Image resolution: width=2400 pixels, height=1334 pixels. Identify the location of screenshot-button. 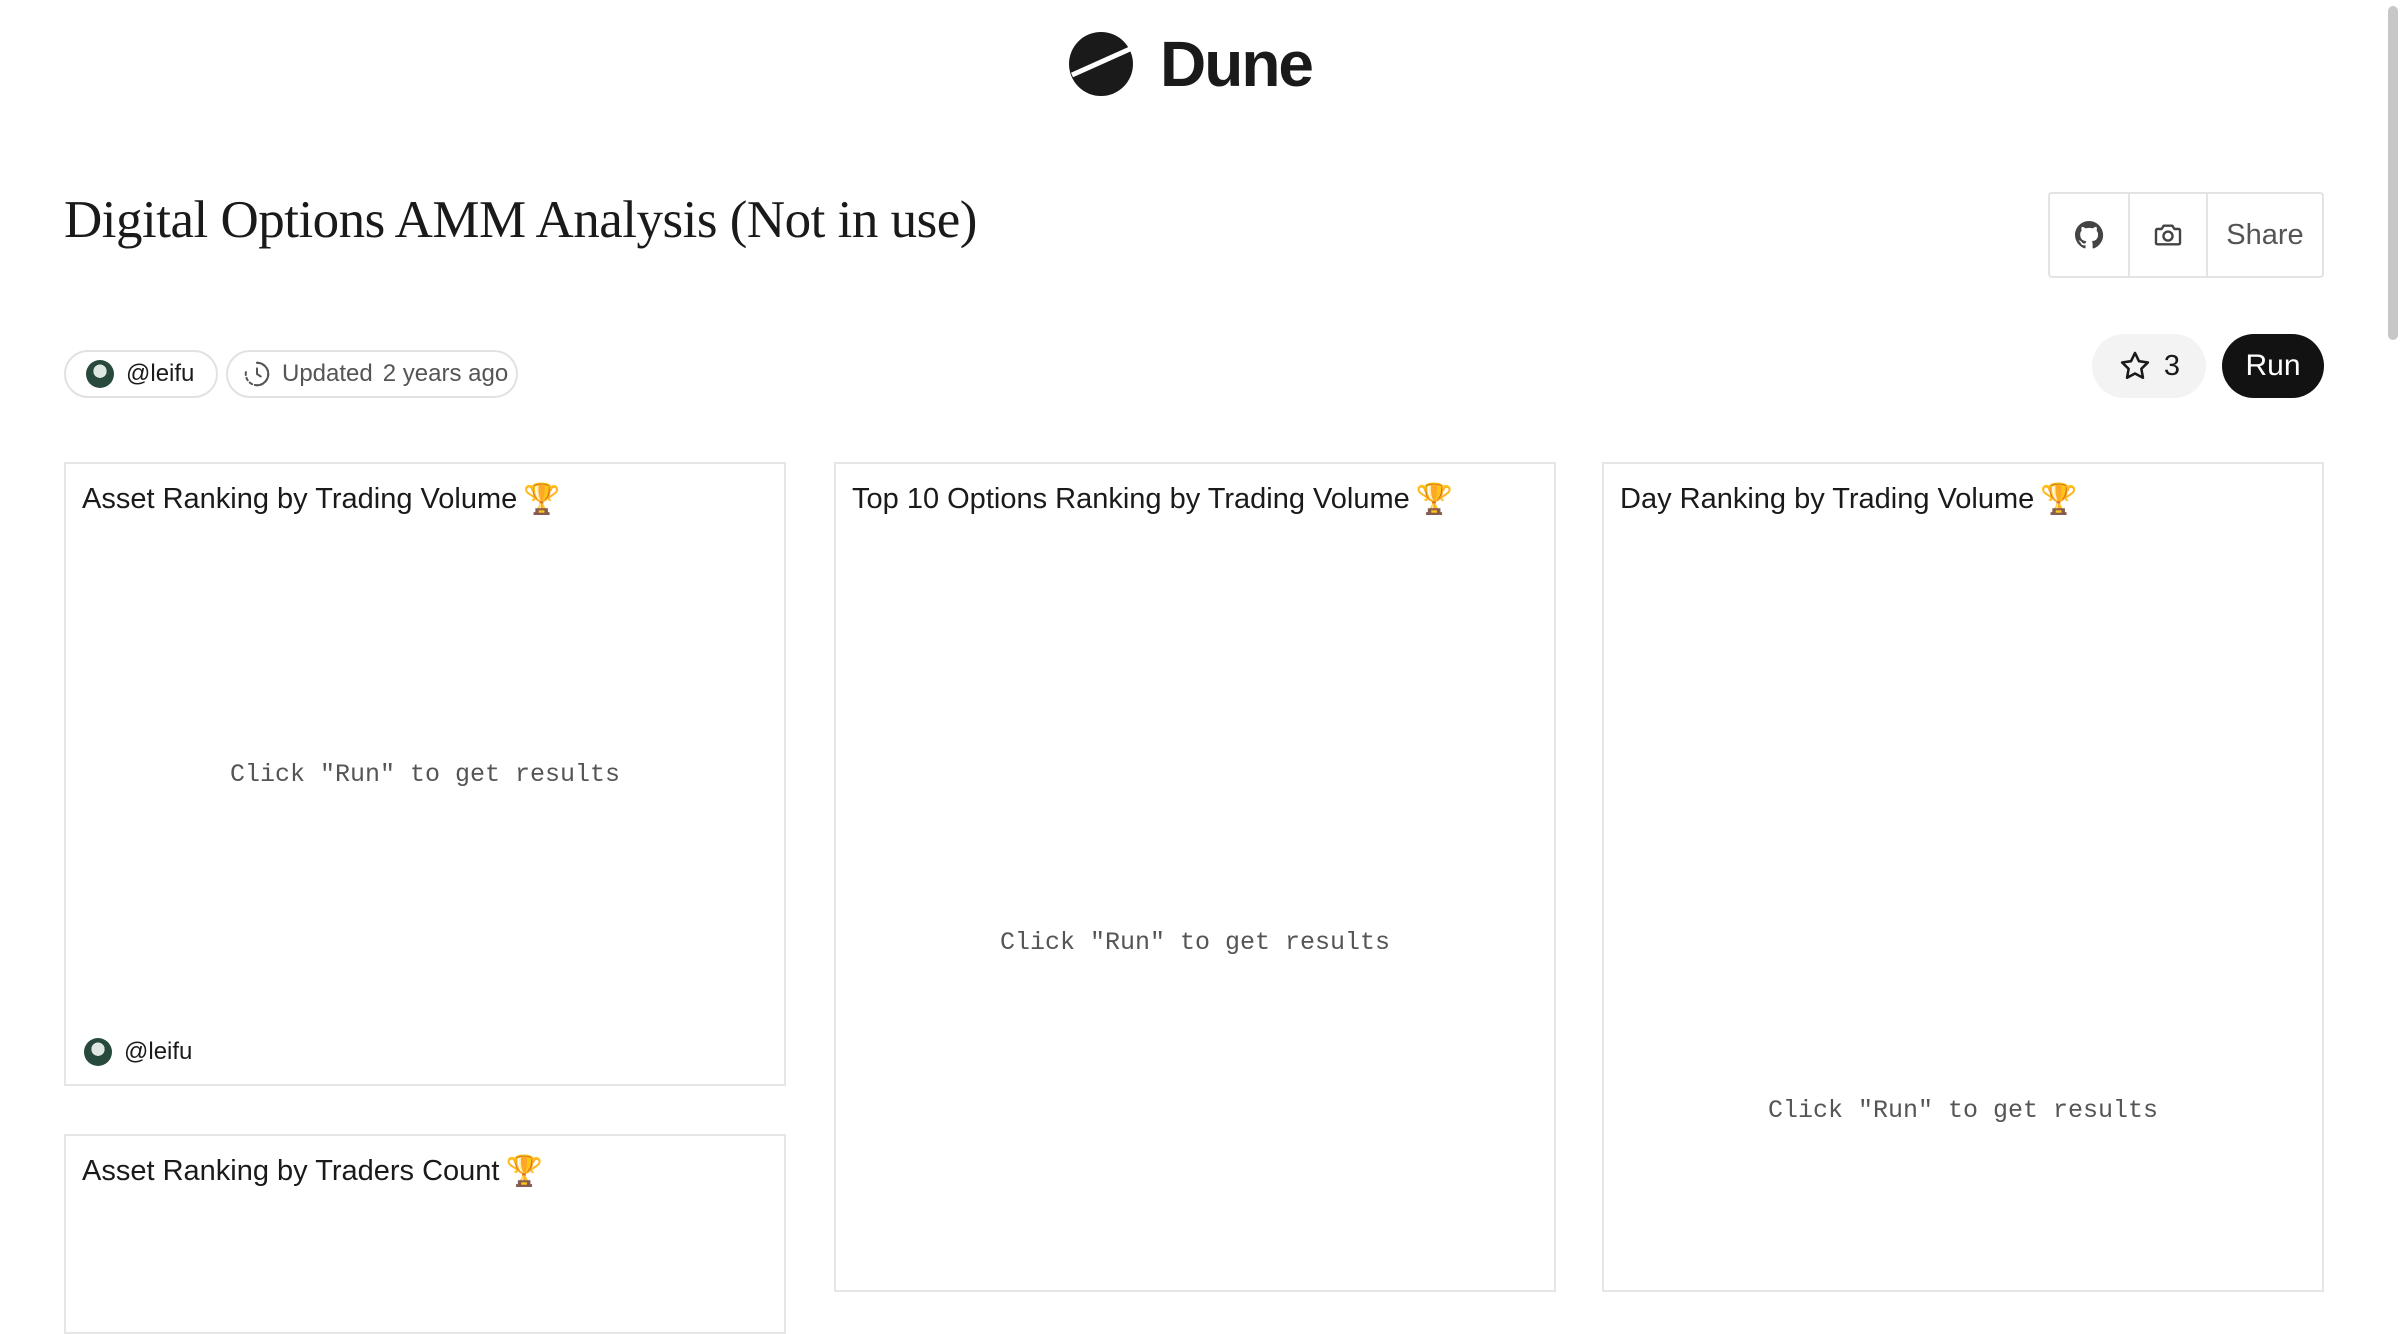
(2167, 235).